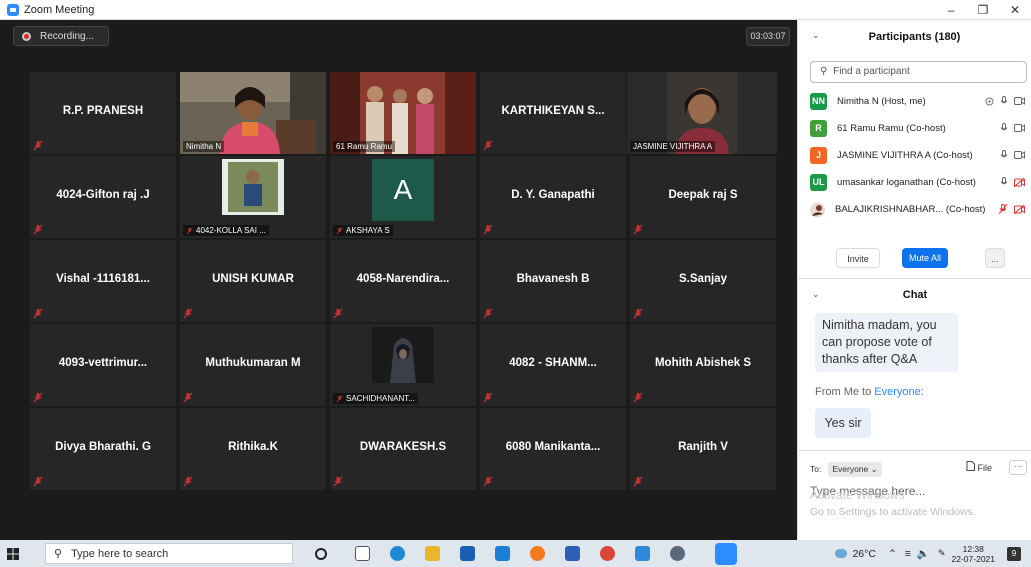 This screenshot has height=567, width=1031. What do you see at coordinates (983, 10) in the screenshot?
I see `maximize-button: ❐` at bounding box center [983, 10].